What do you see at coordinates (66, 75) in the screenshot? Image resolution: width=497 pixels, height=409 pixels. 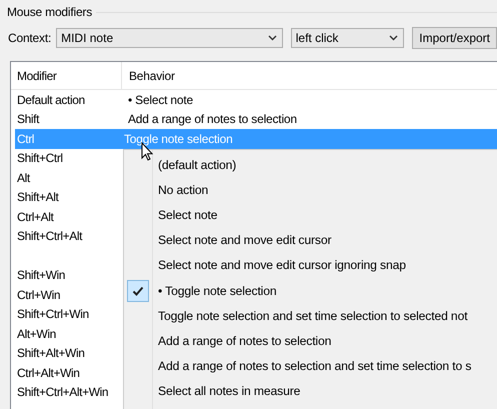 I see `column-header: Modifier` at bounding box center [66, 75].